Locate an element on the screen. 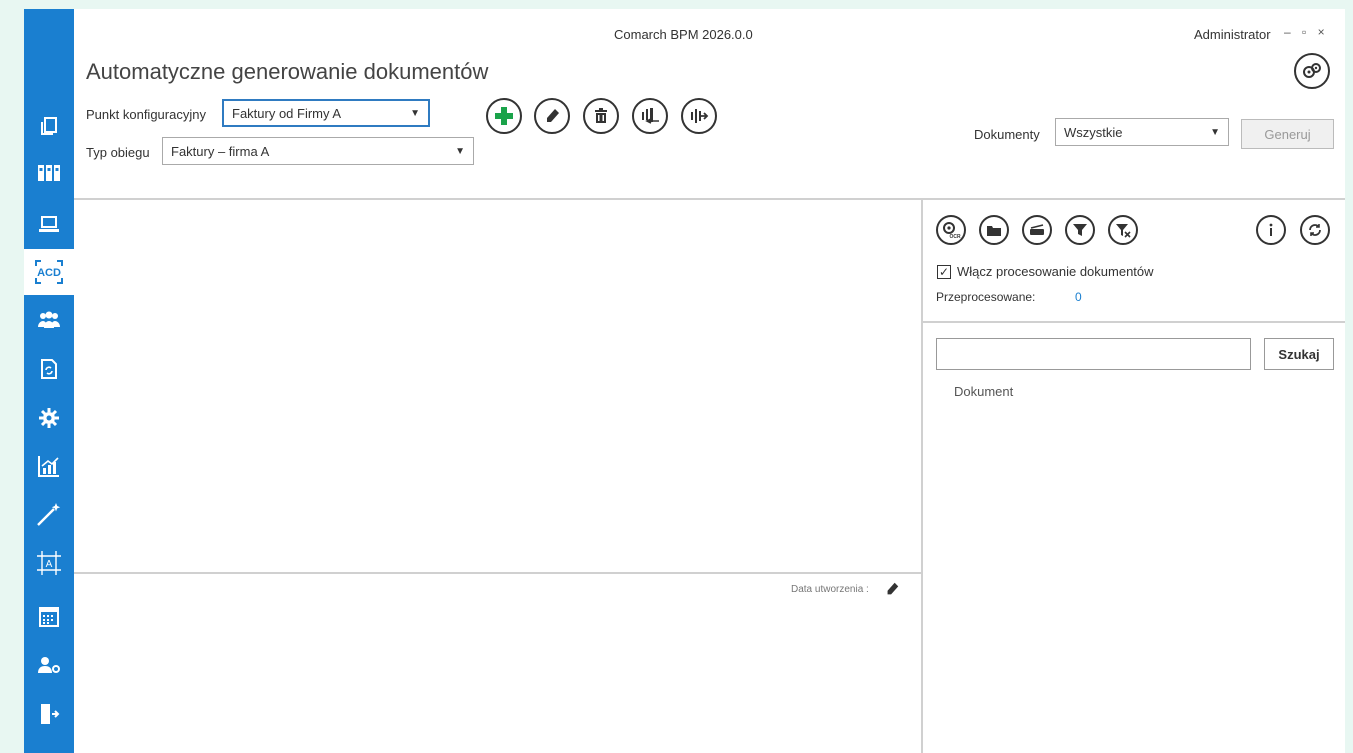 The image size is (1353, 753). calendar-icon is located at coordinates (49, 617).